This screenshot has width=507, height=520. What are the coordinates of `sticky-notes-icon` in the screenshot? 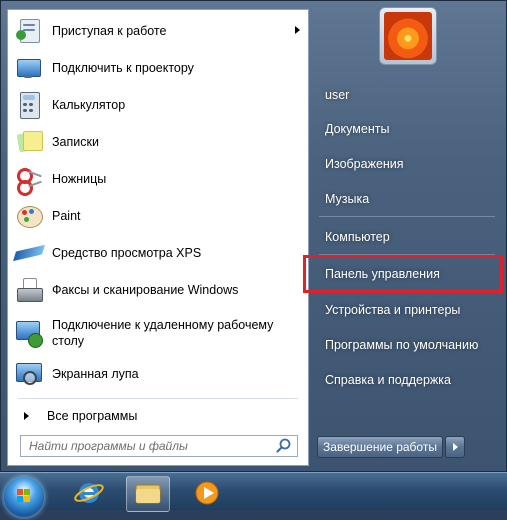 It's located at (29, 142).